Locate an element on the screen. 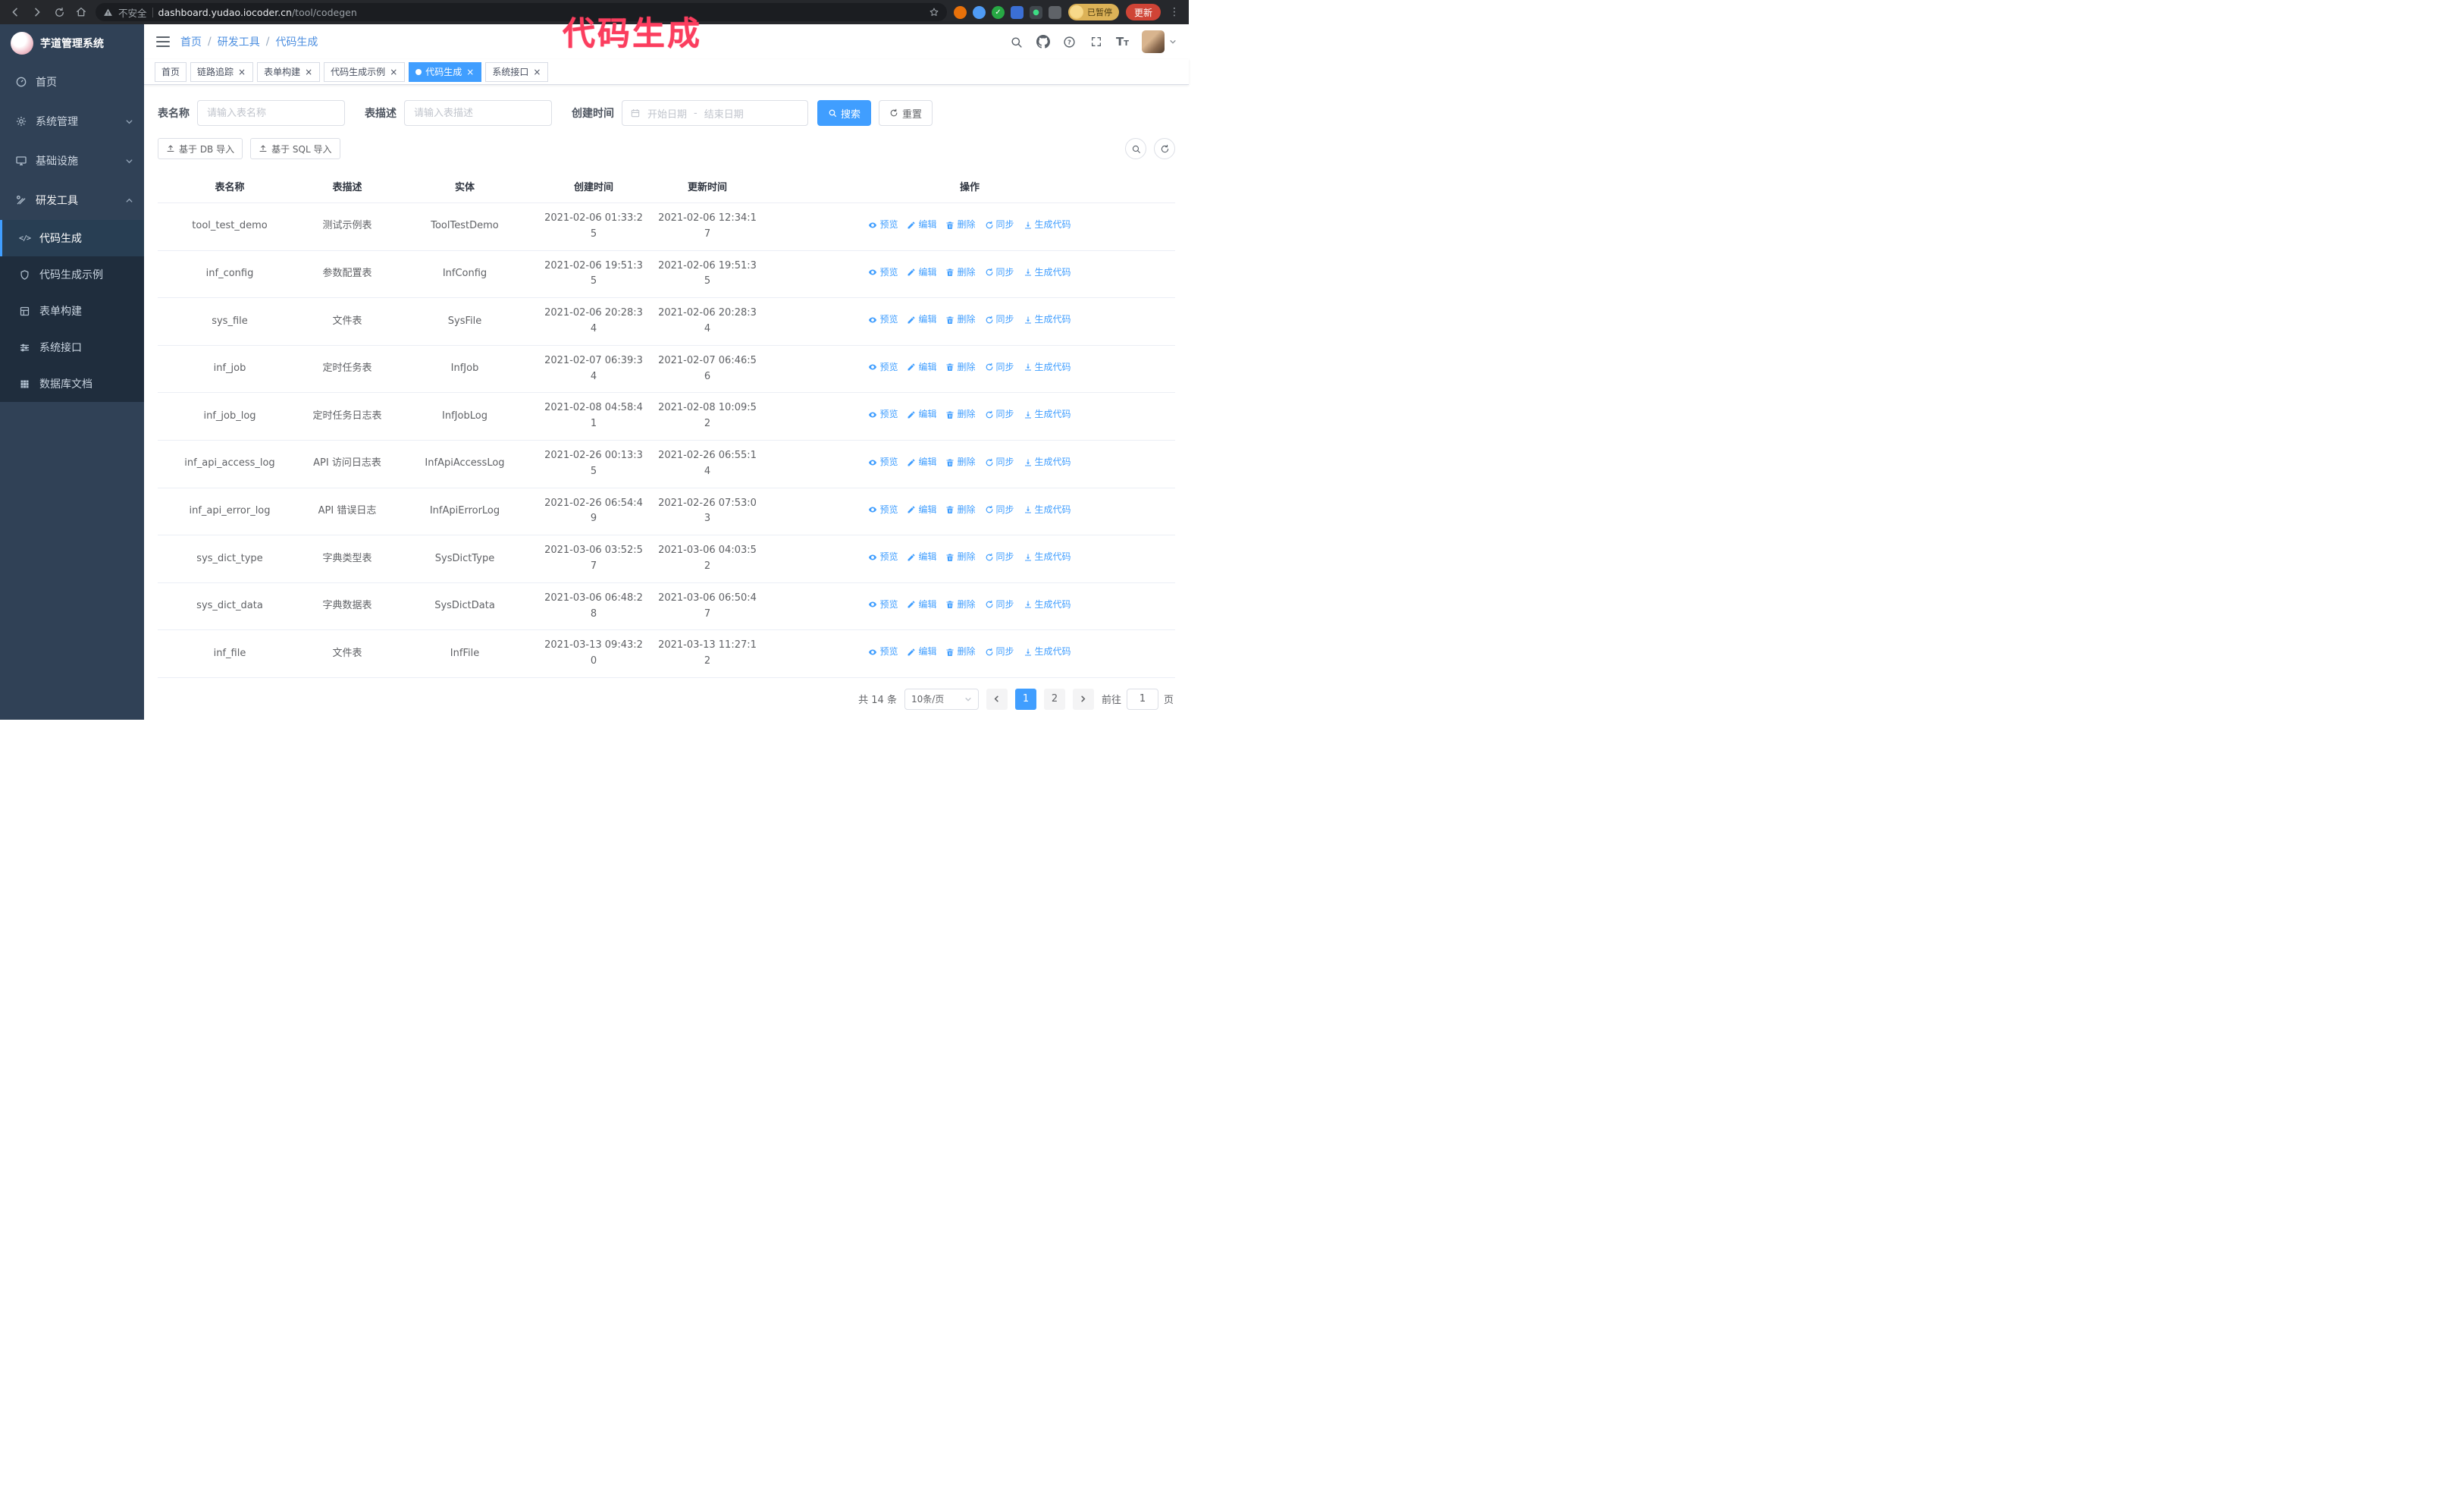 This screenshot has width=2464, height=1491. date-range-picker: 开始日期 - 结束日期 is located at coordinates (715, 113).